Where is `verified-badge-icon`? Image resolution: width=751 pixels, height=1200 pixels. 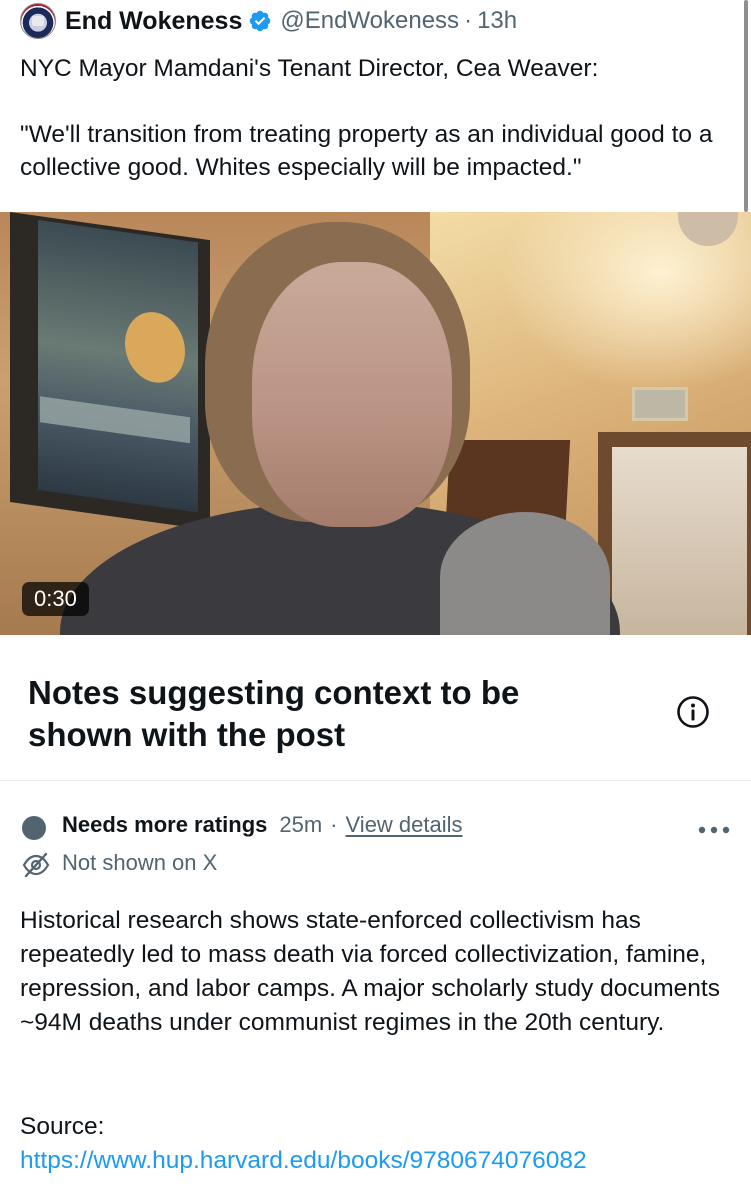 verified-badge-icon is located at coordinates (260, 21).